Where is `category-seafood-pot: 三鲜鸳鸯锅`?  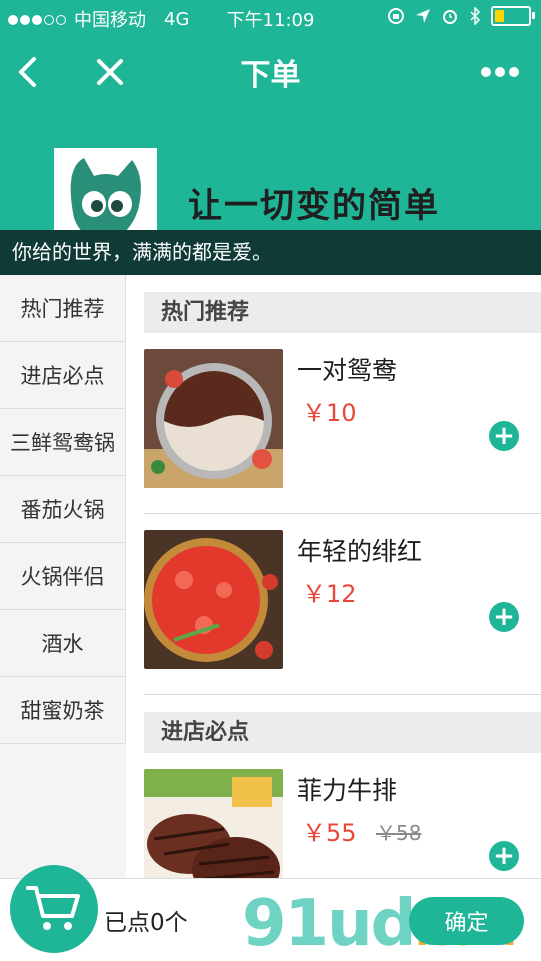 category-seafood-pot: 三鲜鸳鸯锅 is located at coordinates (63, 442).